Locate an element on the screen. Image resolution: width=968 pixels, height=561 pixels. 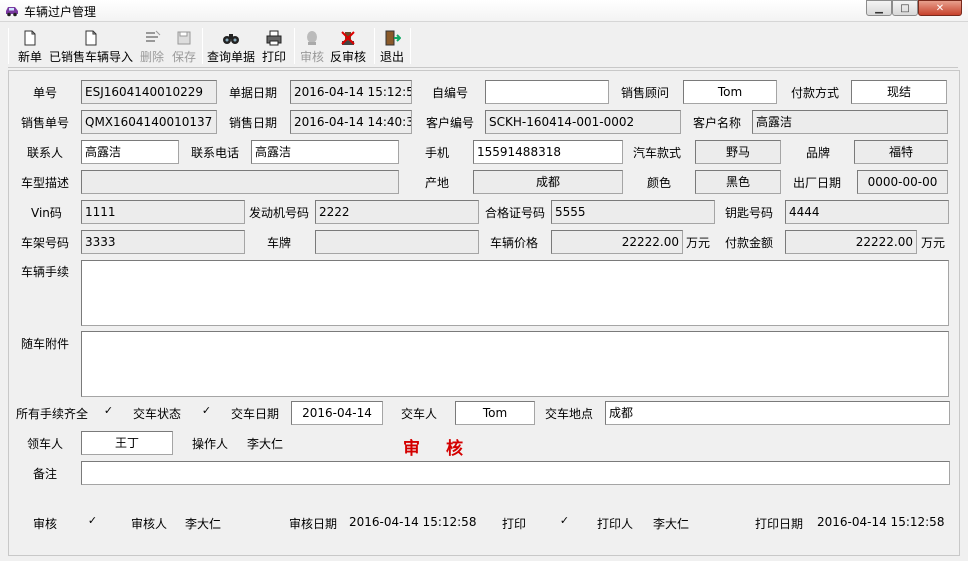
receiver-label: 领车人 is located at coordinates (45, 444).